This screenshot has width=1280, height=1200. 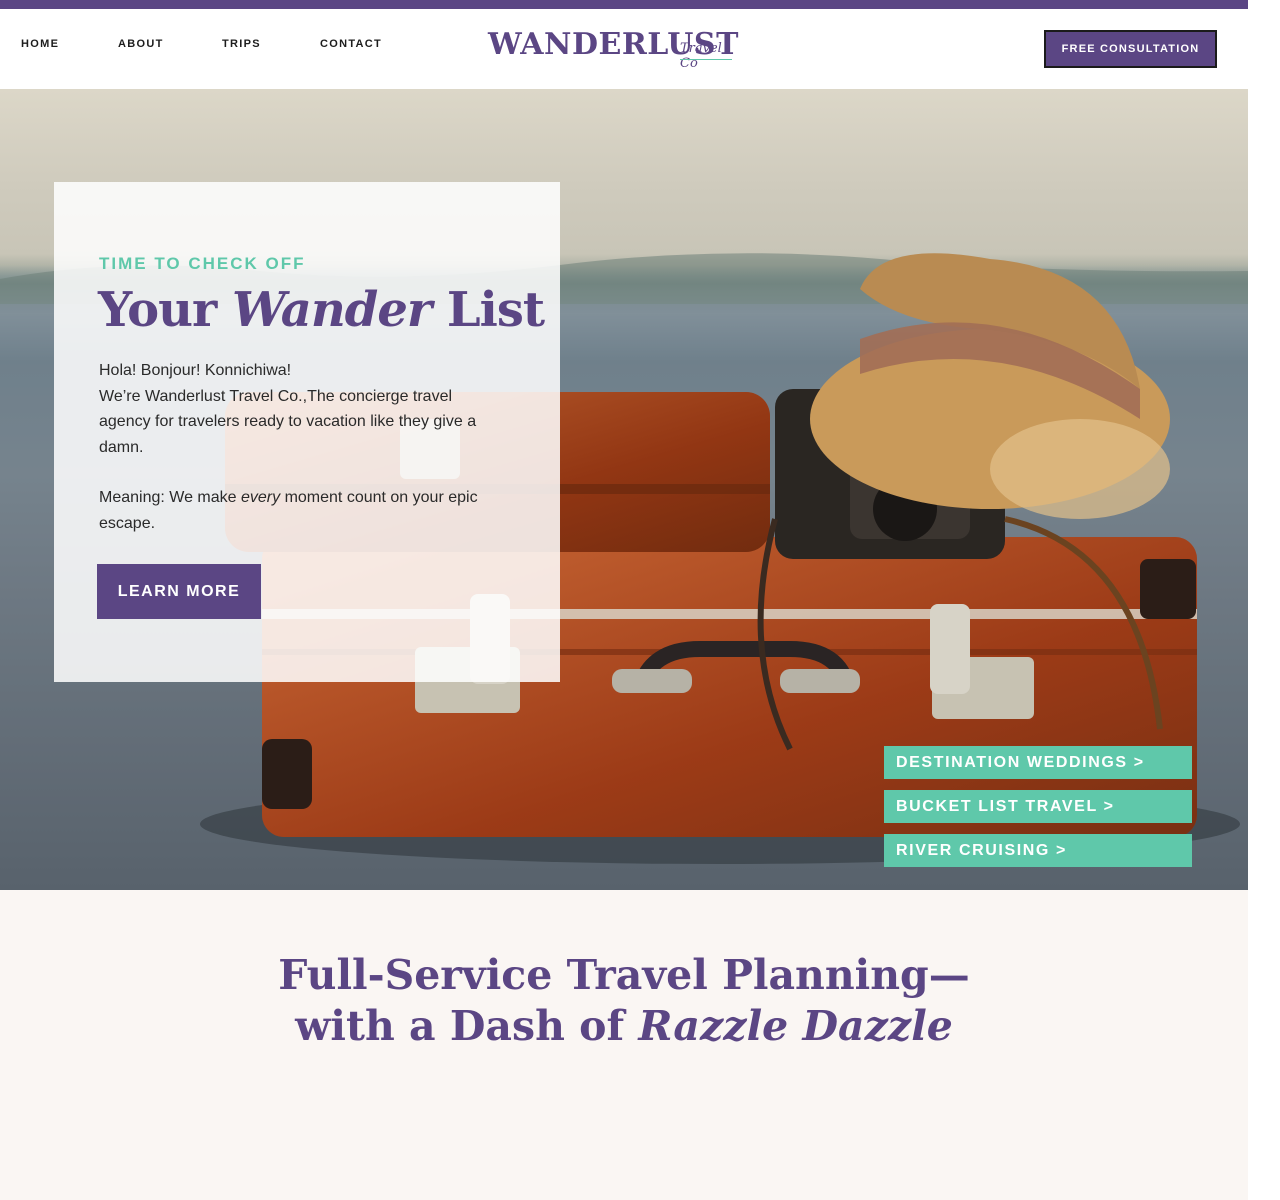 What do you see at coordinates (170, 497) in the screenshot?
I see `meaning-before: Meaning: We make` at bounding box center [170, 497].